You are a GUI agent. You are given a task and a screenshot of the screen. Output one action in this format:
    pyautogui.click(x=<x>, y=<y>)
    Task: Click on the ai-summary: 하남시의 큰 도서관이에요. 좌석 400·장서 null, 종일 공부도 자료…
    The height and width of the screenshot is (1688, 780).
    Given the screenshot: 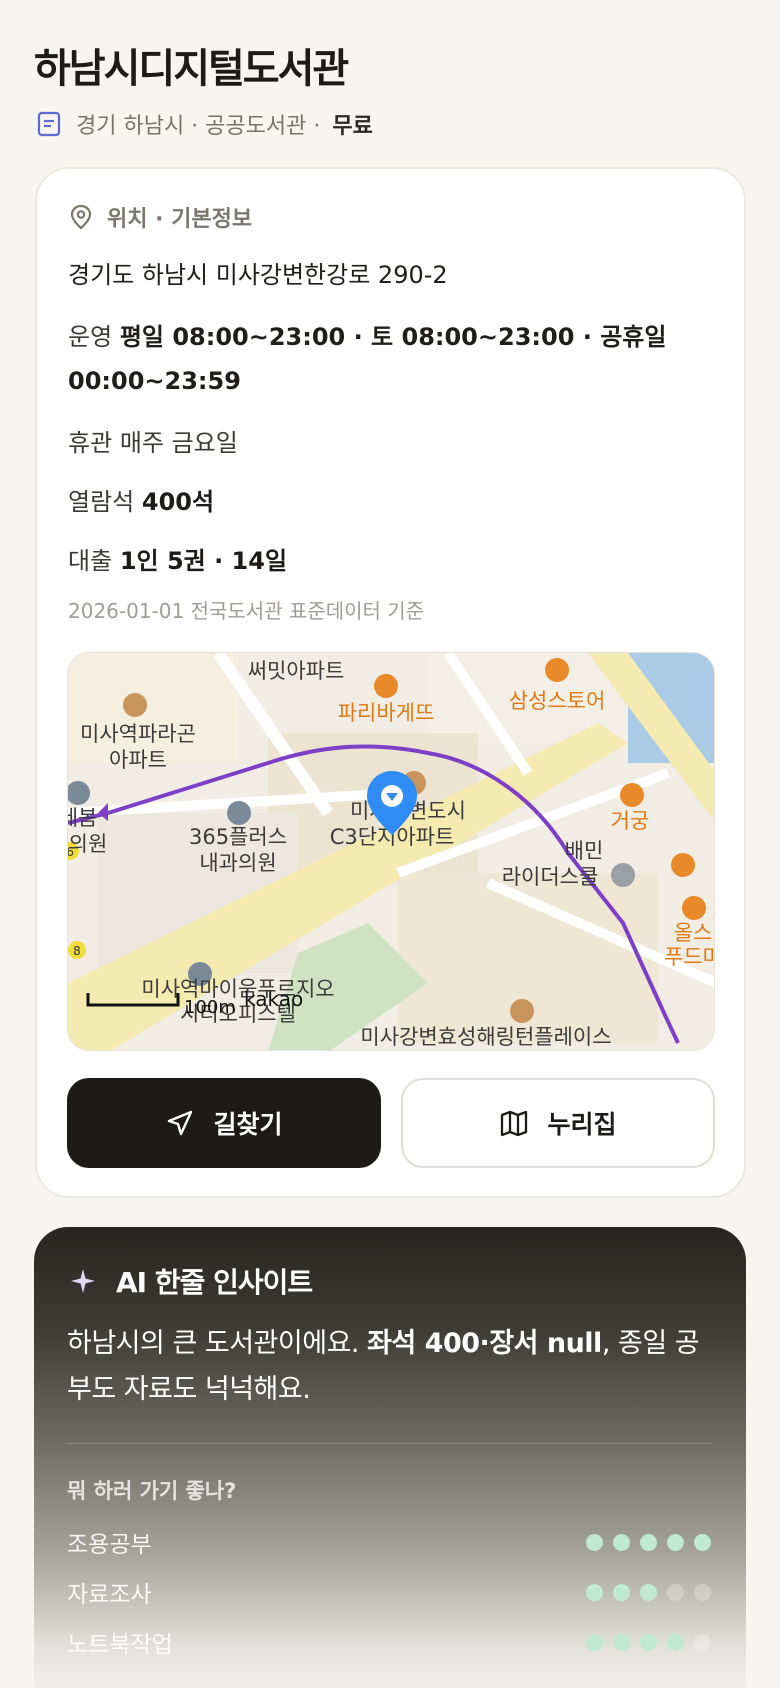 What is the action you would take?
    pyautogui.click(x=383, y=1366)
    